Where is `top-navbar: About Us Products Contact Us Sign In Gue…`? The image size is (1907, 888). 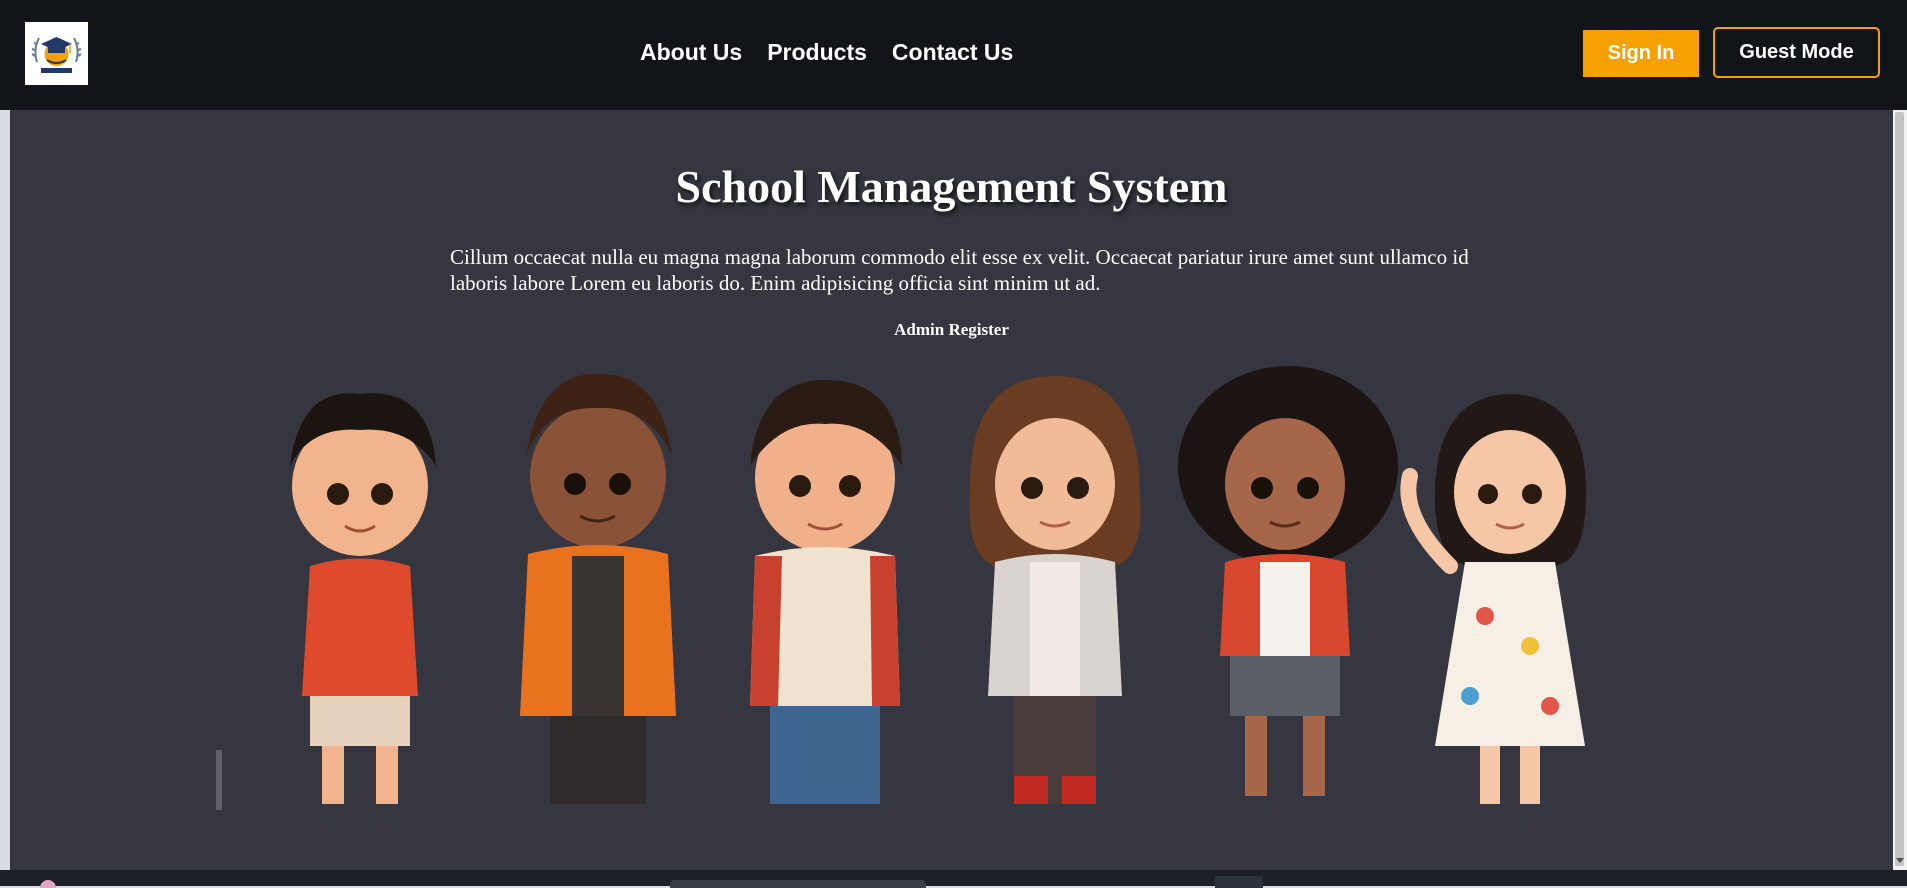
top-navbar: About Us Products Contact Us Sign In Gue… is located at coordinates (953, 55).